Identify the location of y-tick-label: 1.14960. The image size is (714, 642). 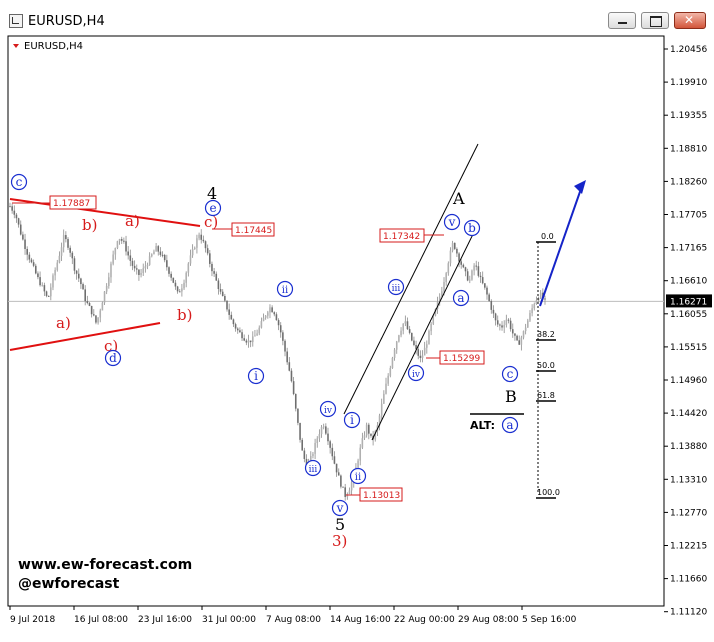
(688, 381).